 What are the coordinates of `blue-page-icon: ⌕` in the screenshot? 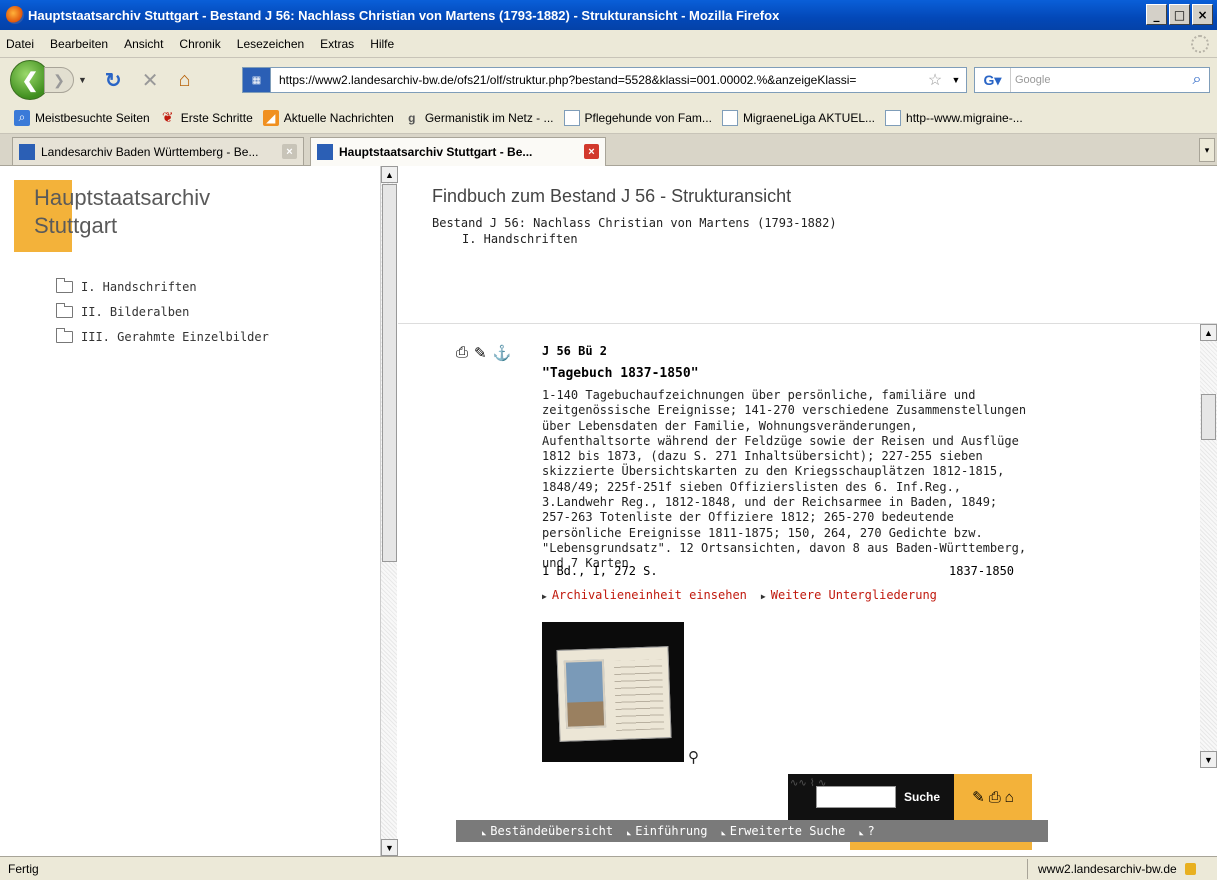 It's located at (22, 117).